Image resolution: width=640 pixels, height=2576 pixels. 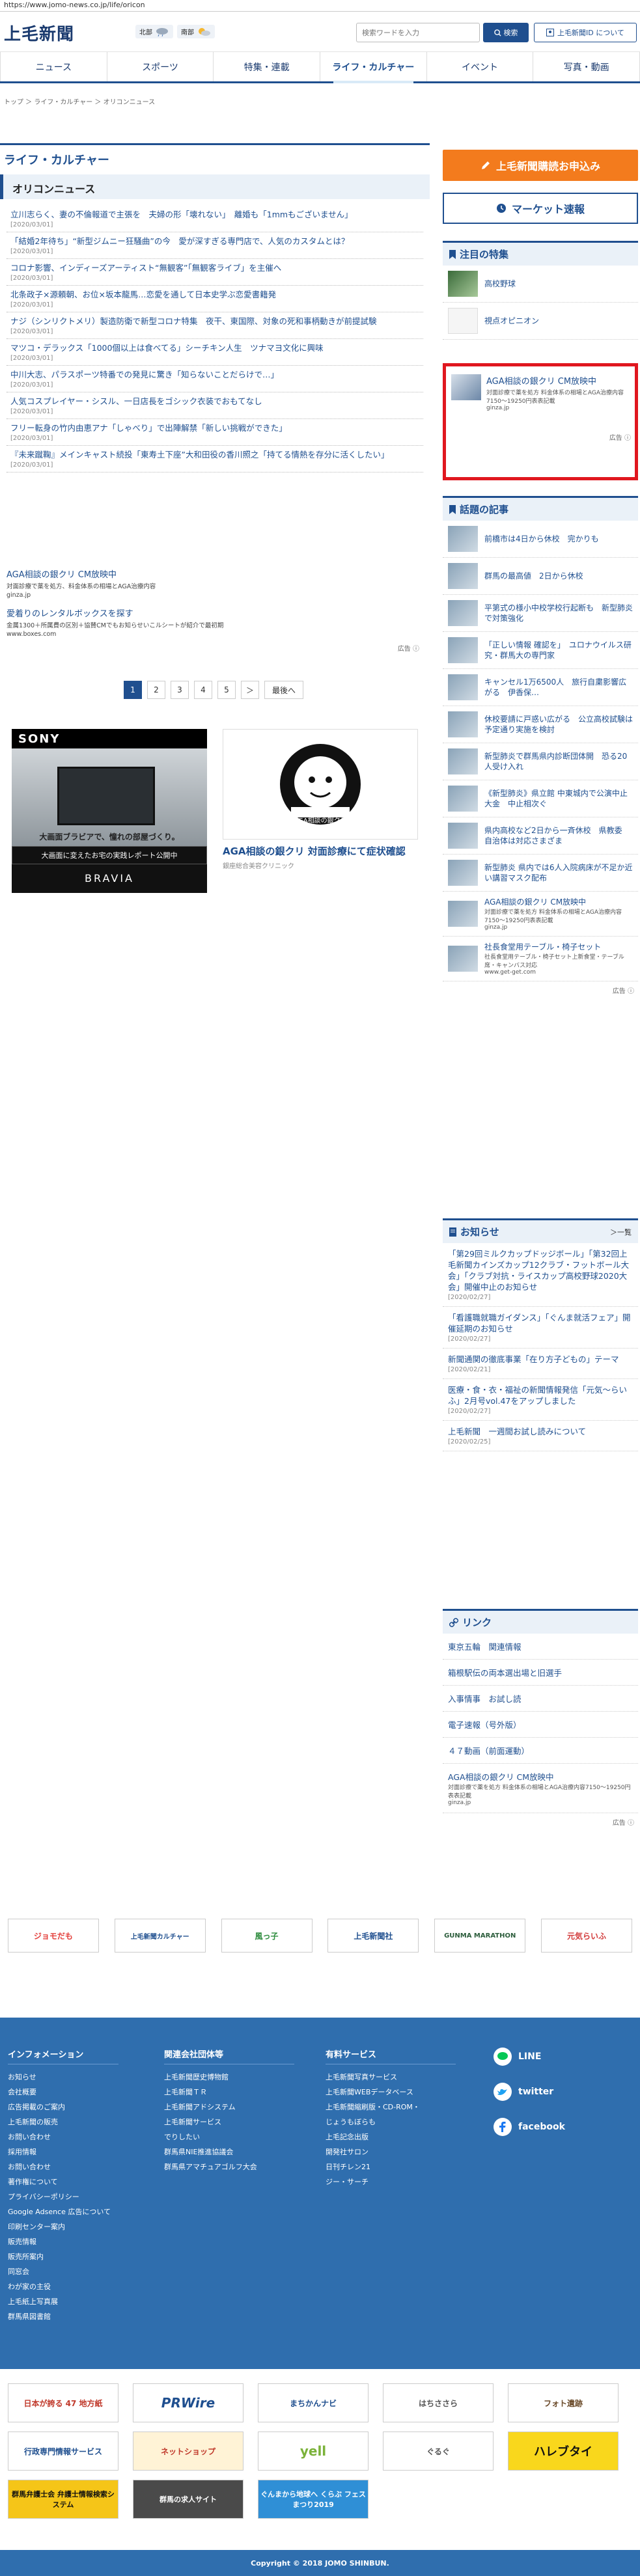 I want to click on footer-link: 上毛新聞写真サービス, so click(x=391, y=2078).